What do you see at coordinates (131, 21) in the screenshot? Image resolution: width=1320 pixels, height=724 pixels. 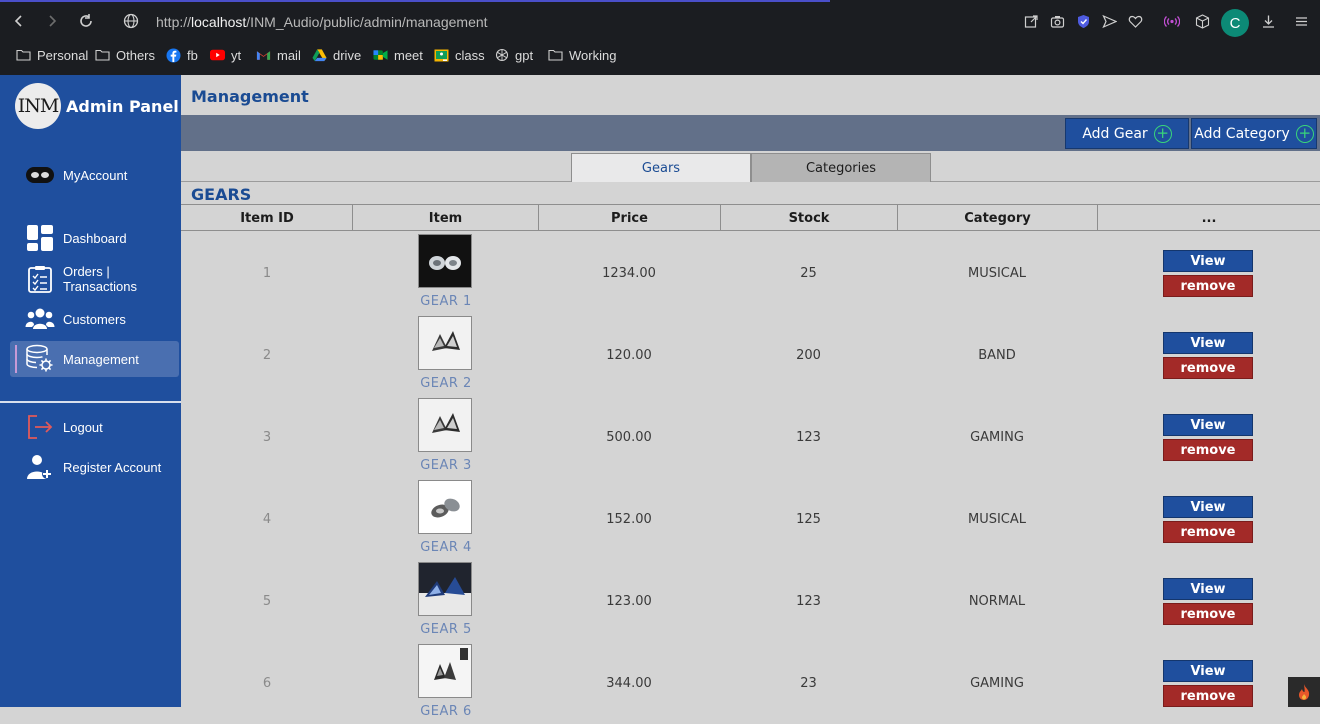 I see `site-info-icon` at bounding box center [131, 21].